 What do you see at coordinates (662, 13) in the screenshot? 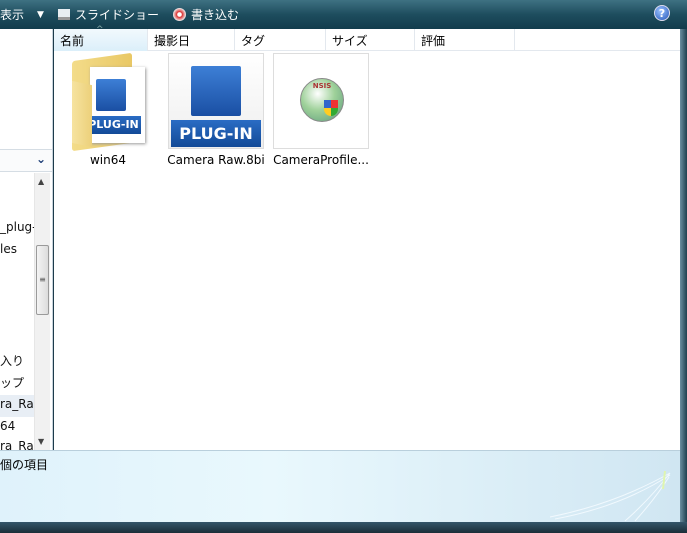
I see `help-icon: ?` at bounding box center [662, 13].